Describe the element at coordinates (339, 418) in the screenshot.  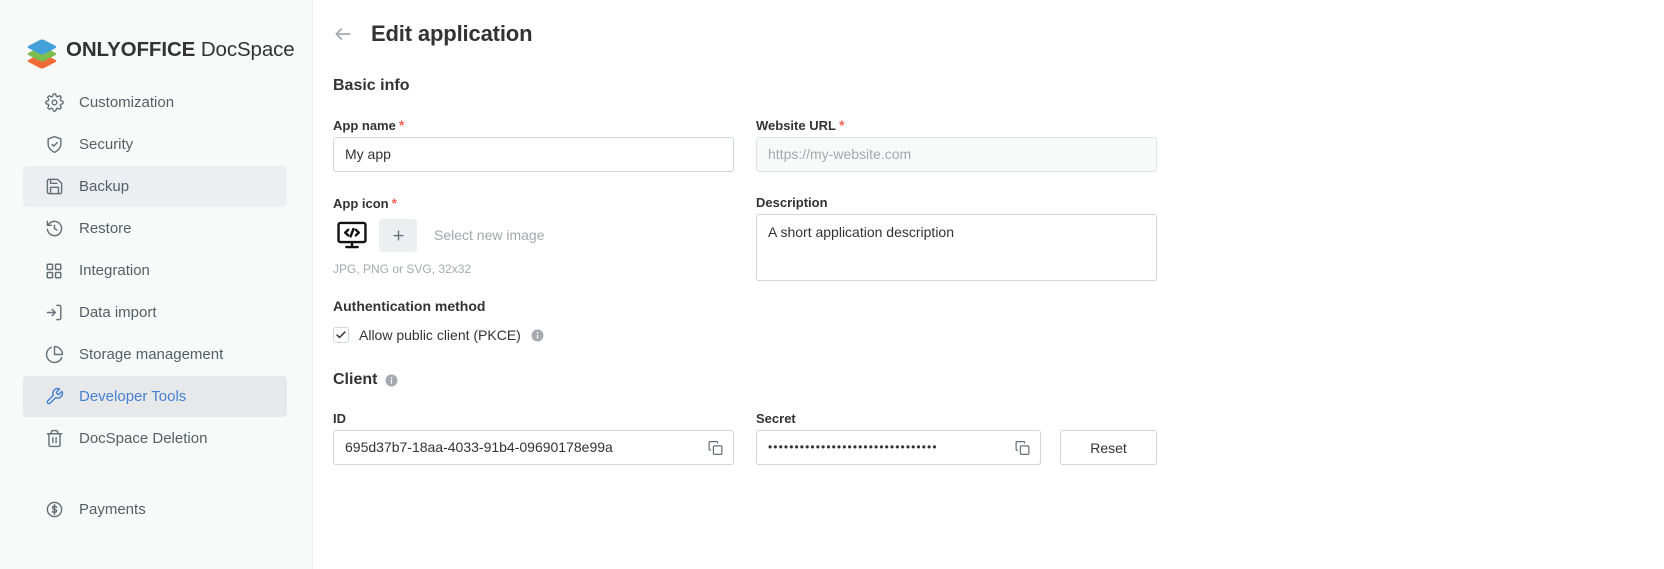
I see `client-id-label-text: ID` at that location.